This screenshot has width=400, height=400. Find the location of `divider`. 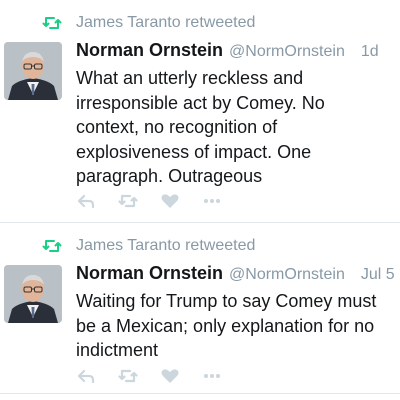

divider is located at coordinates (200, 393).